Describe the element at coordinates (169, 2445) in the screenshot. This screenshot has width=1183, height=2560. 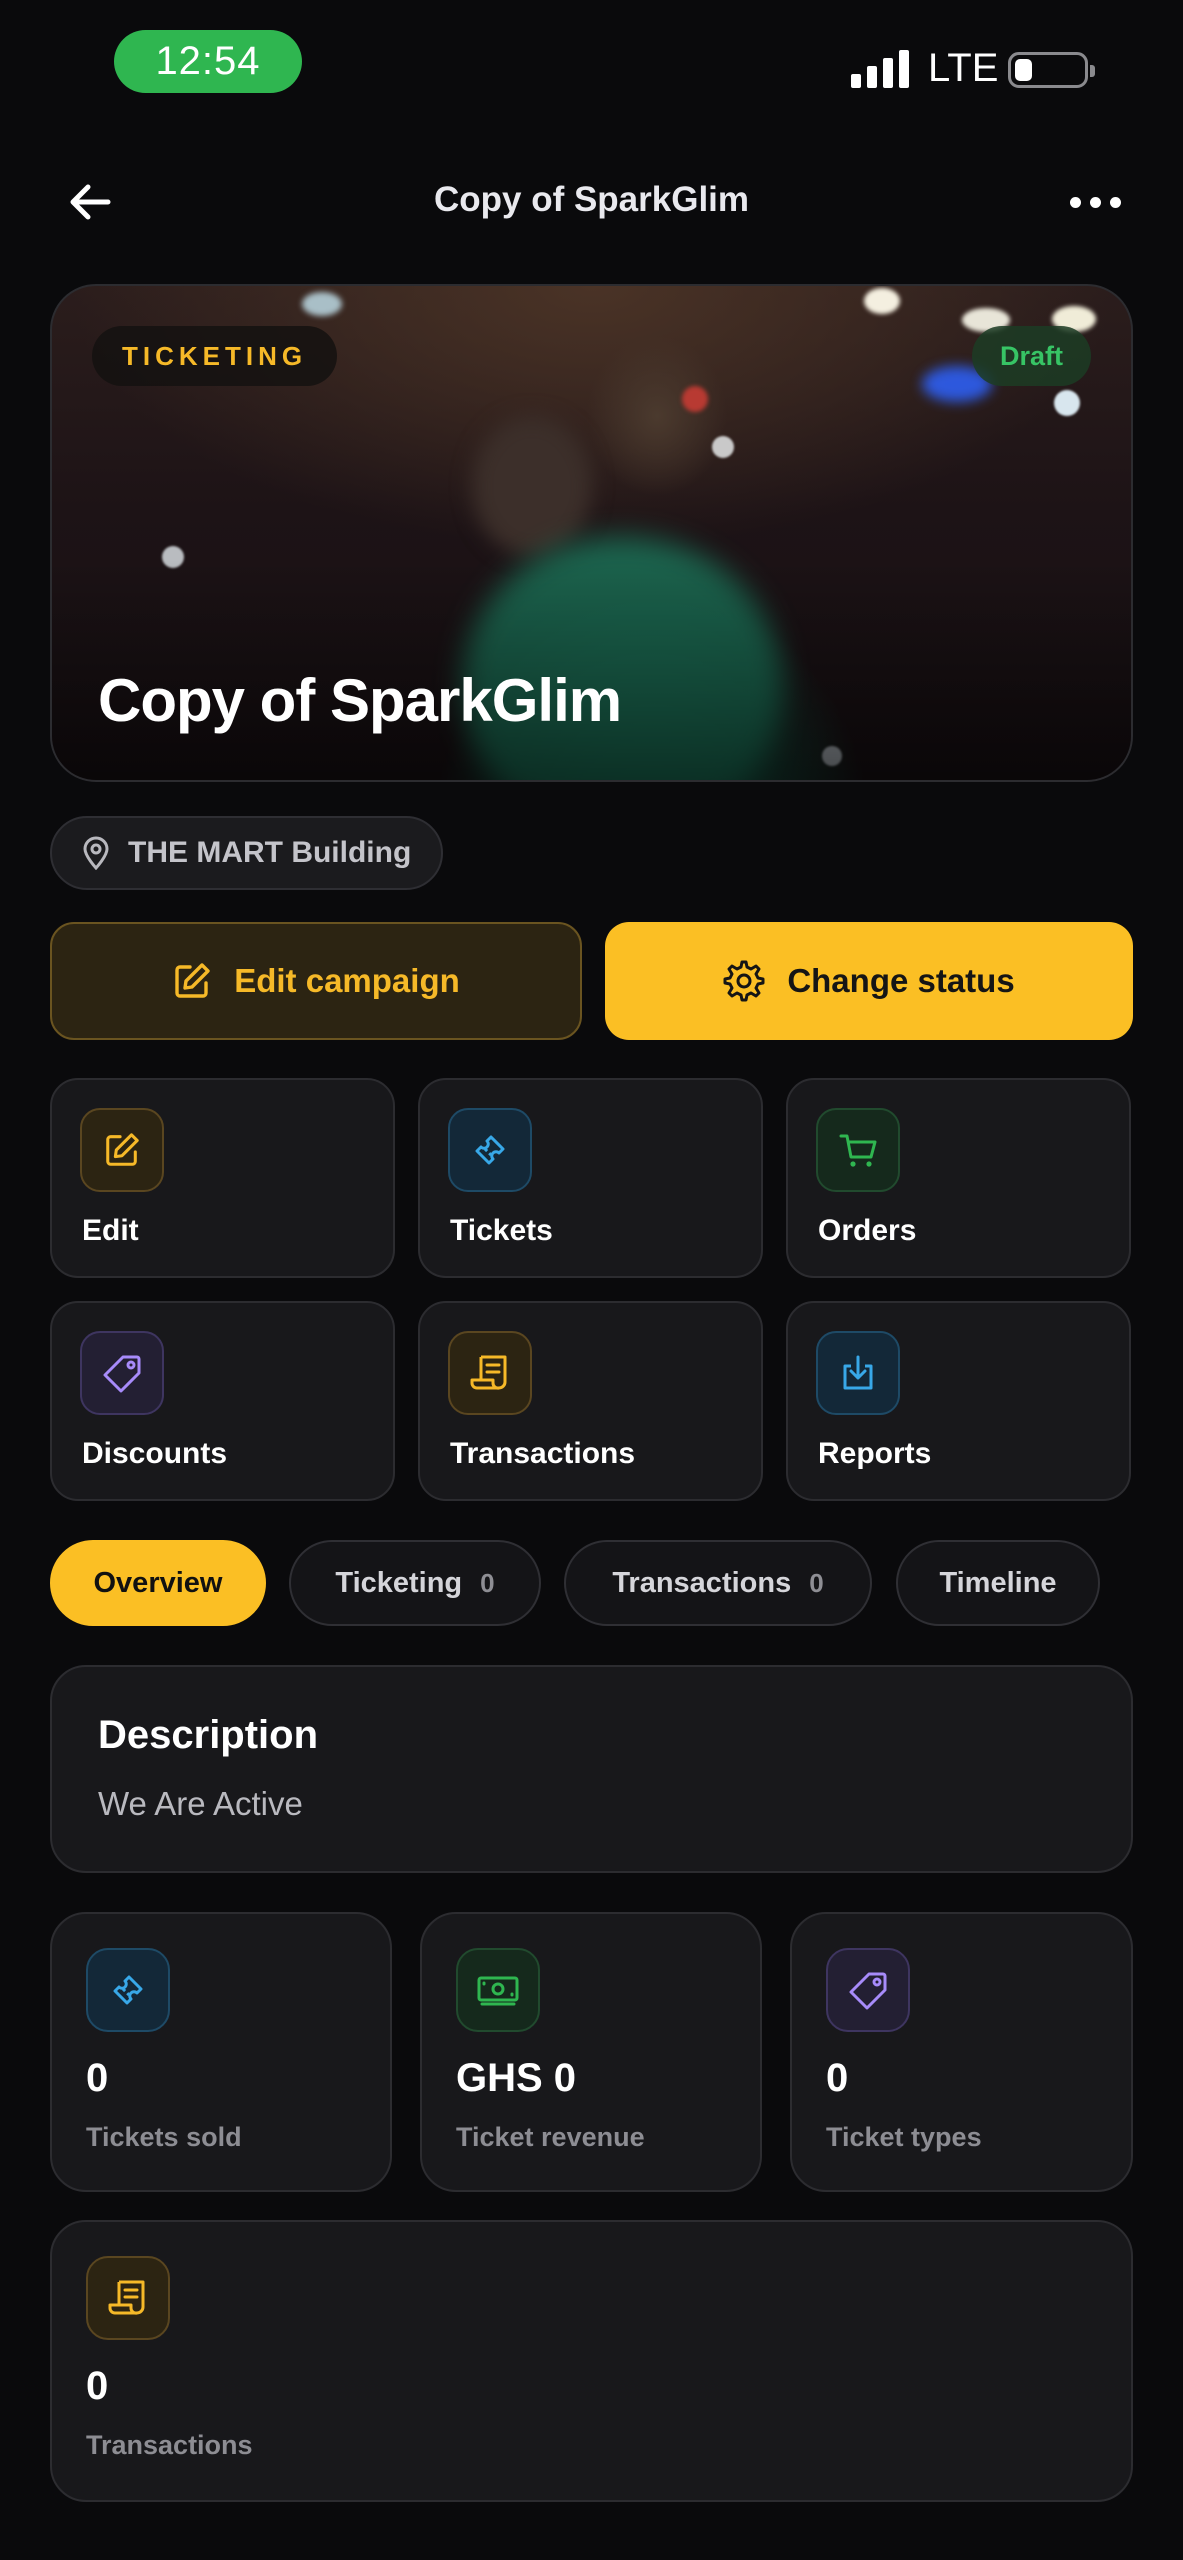
I see `stat-label: Transactions` at that location.